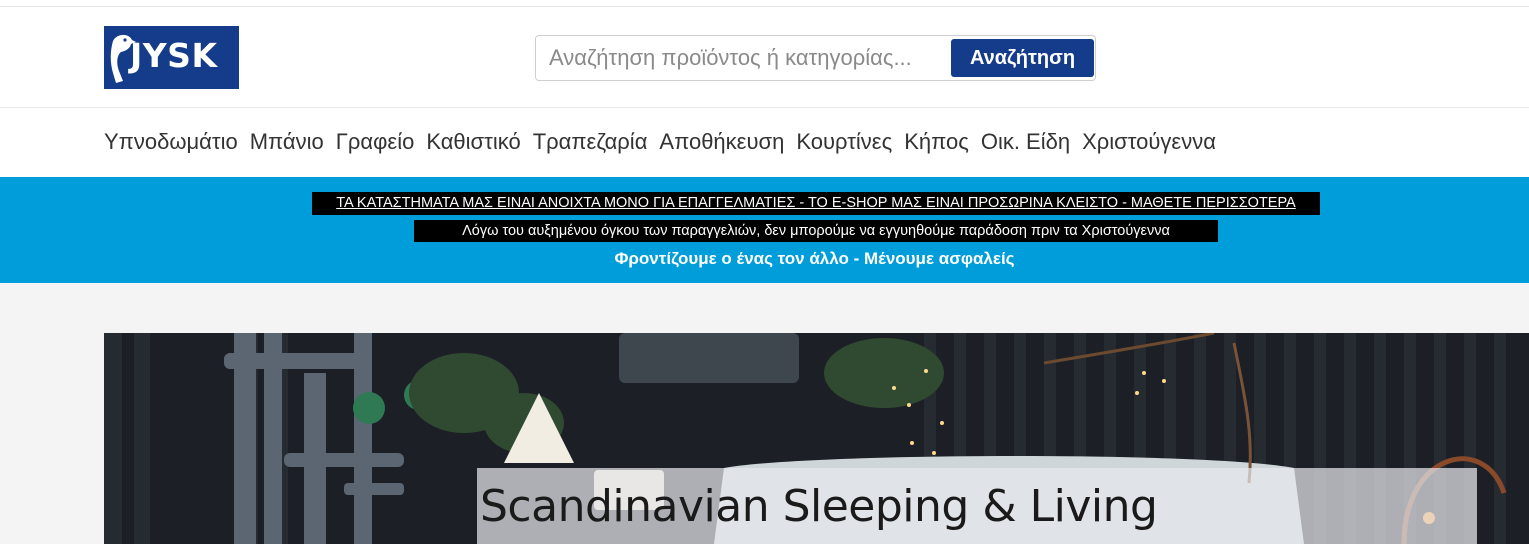 The height and width of the screenshot is (544, 1529). Describe the element at coordinates (1025, 142) in the screenshot. I see `nav-item-household: Οικ. Είδη` at that location.